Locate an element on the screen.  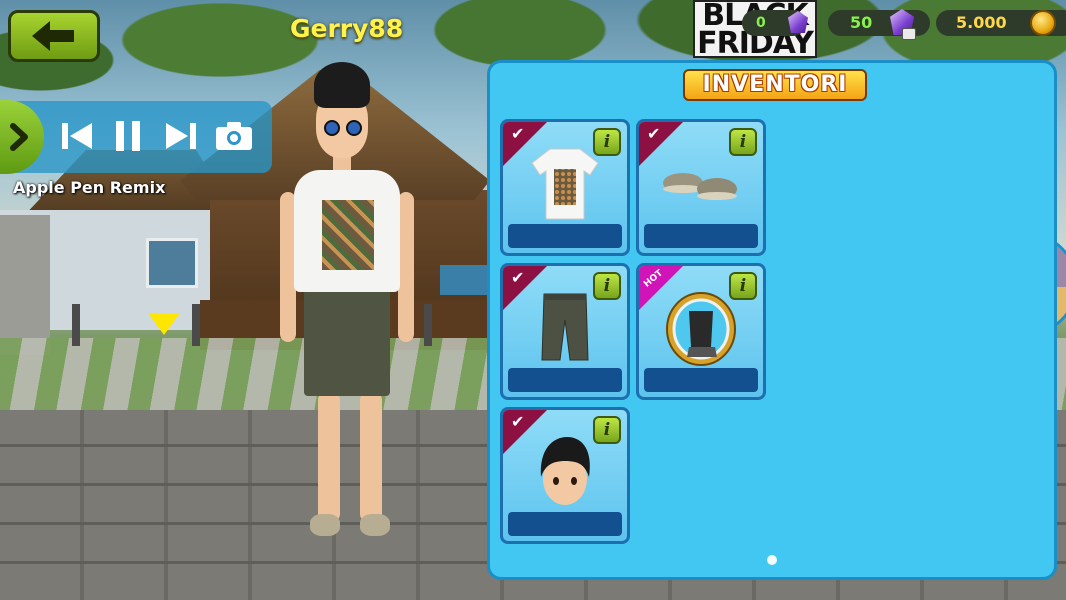
inventory-item-hair: ✔ i is located at coordinates (565, 475).